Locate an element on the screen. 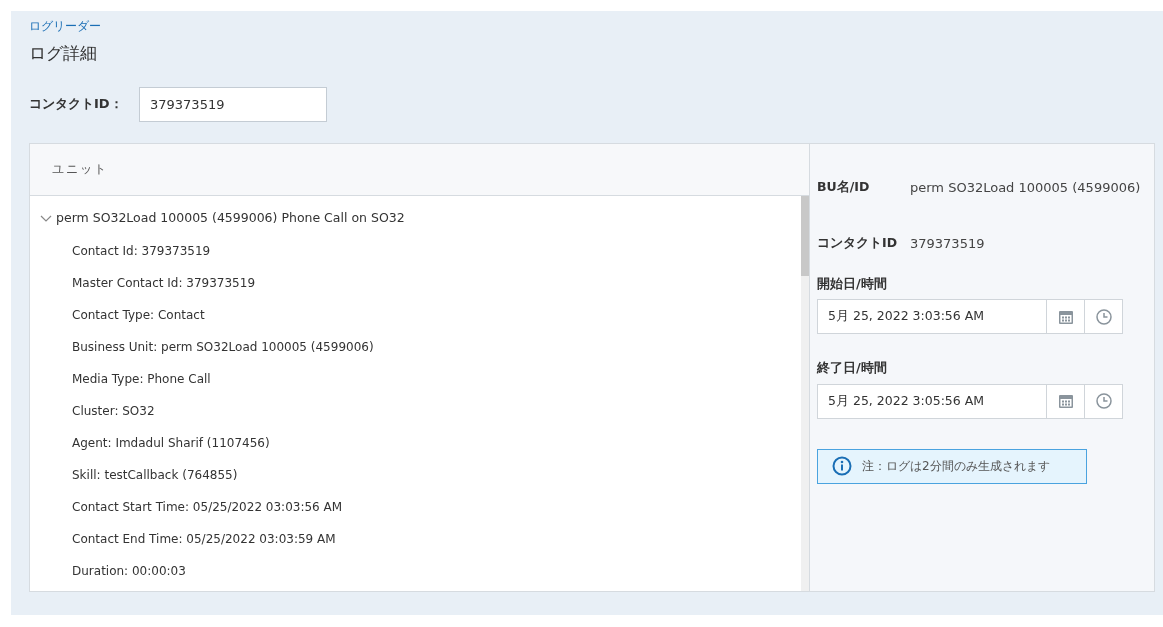  scrollbar-thumb is located at coordinates (805, 235).